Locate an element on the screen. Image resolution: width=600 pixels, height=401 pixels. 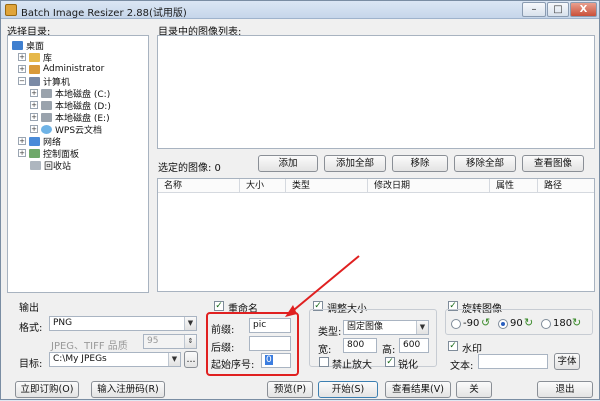
font-button: 字体 is located at coordinates (567, 361).